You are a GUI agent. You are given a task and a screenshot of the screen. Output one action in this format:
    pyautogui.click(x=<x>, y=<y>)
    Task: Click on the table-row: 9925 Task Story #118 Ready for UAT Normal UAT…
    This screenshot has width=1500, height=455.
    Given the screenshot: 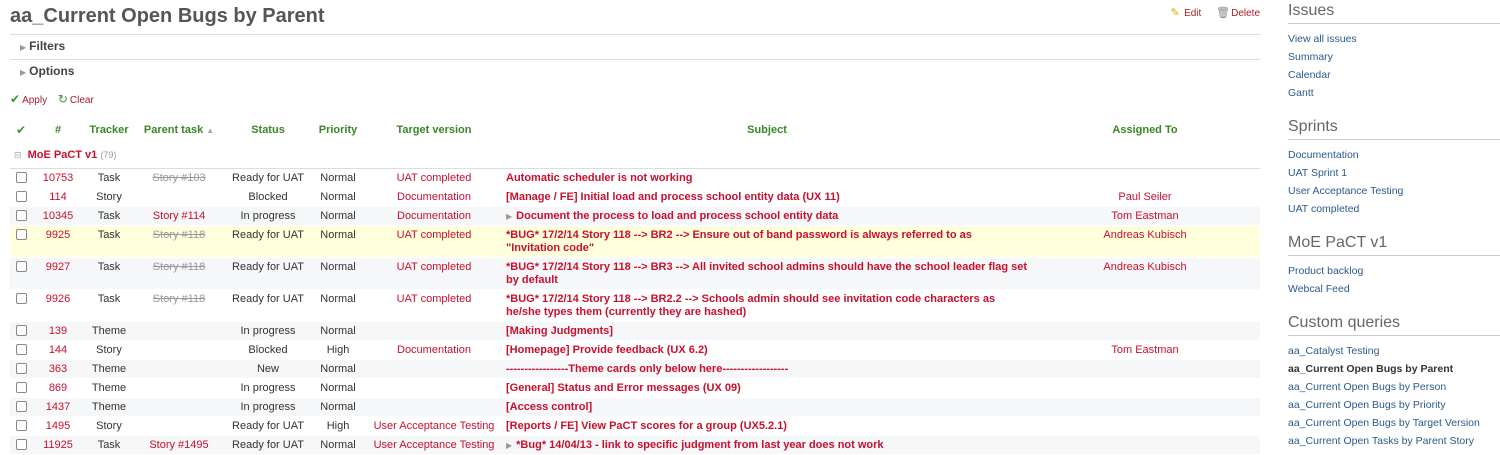 What is the action you would take?
    pyautogui.click(x=635, y=241)
    